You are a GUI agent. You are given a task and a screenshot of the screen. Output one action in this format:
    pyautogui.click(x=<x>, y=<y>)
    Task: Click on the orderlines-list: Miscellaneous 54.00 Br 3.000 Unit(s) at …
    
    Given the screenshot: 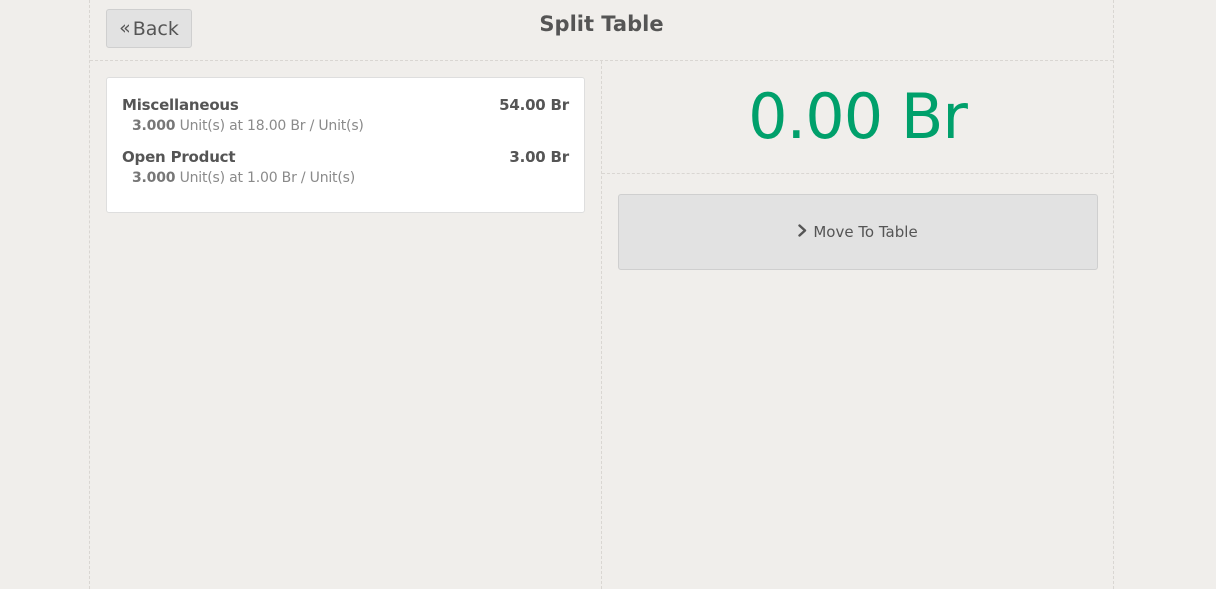 What is the action you would take?
    pyautogui.click(x=345, y=145)
    